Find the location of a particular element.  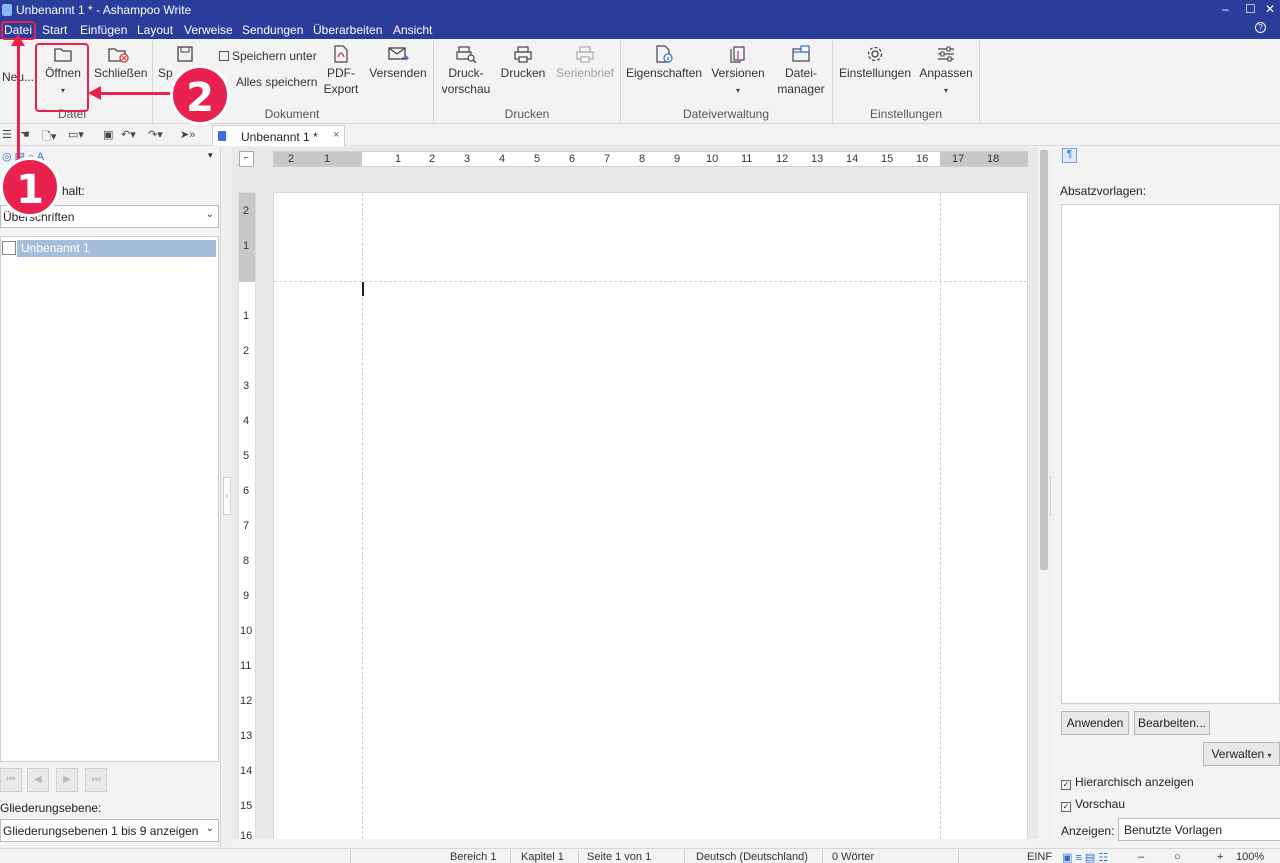

status-insert-mode: EINF is located at coordinates (1039, 857).